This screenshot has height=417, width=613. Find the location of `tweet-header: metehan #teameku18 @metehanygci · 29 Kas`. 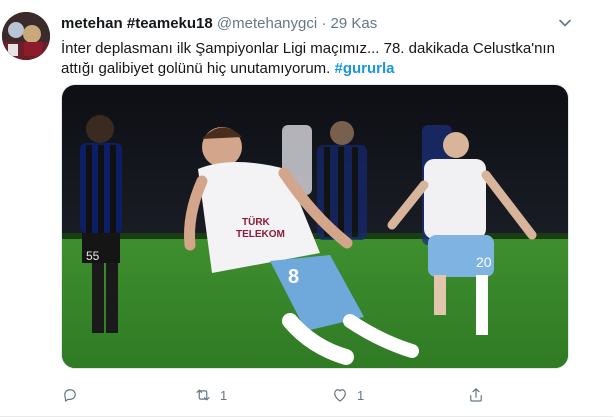

tweet-header: metehan #teameku18 @metehanygci · 29 Kas is located at coordinates (317, 25).